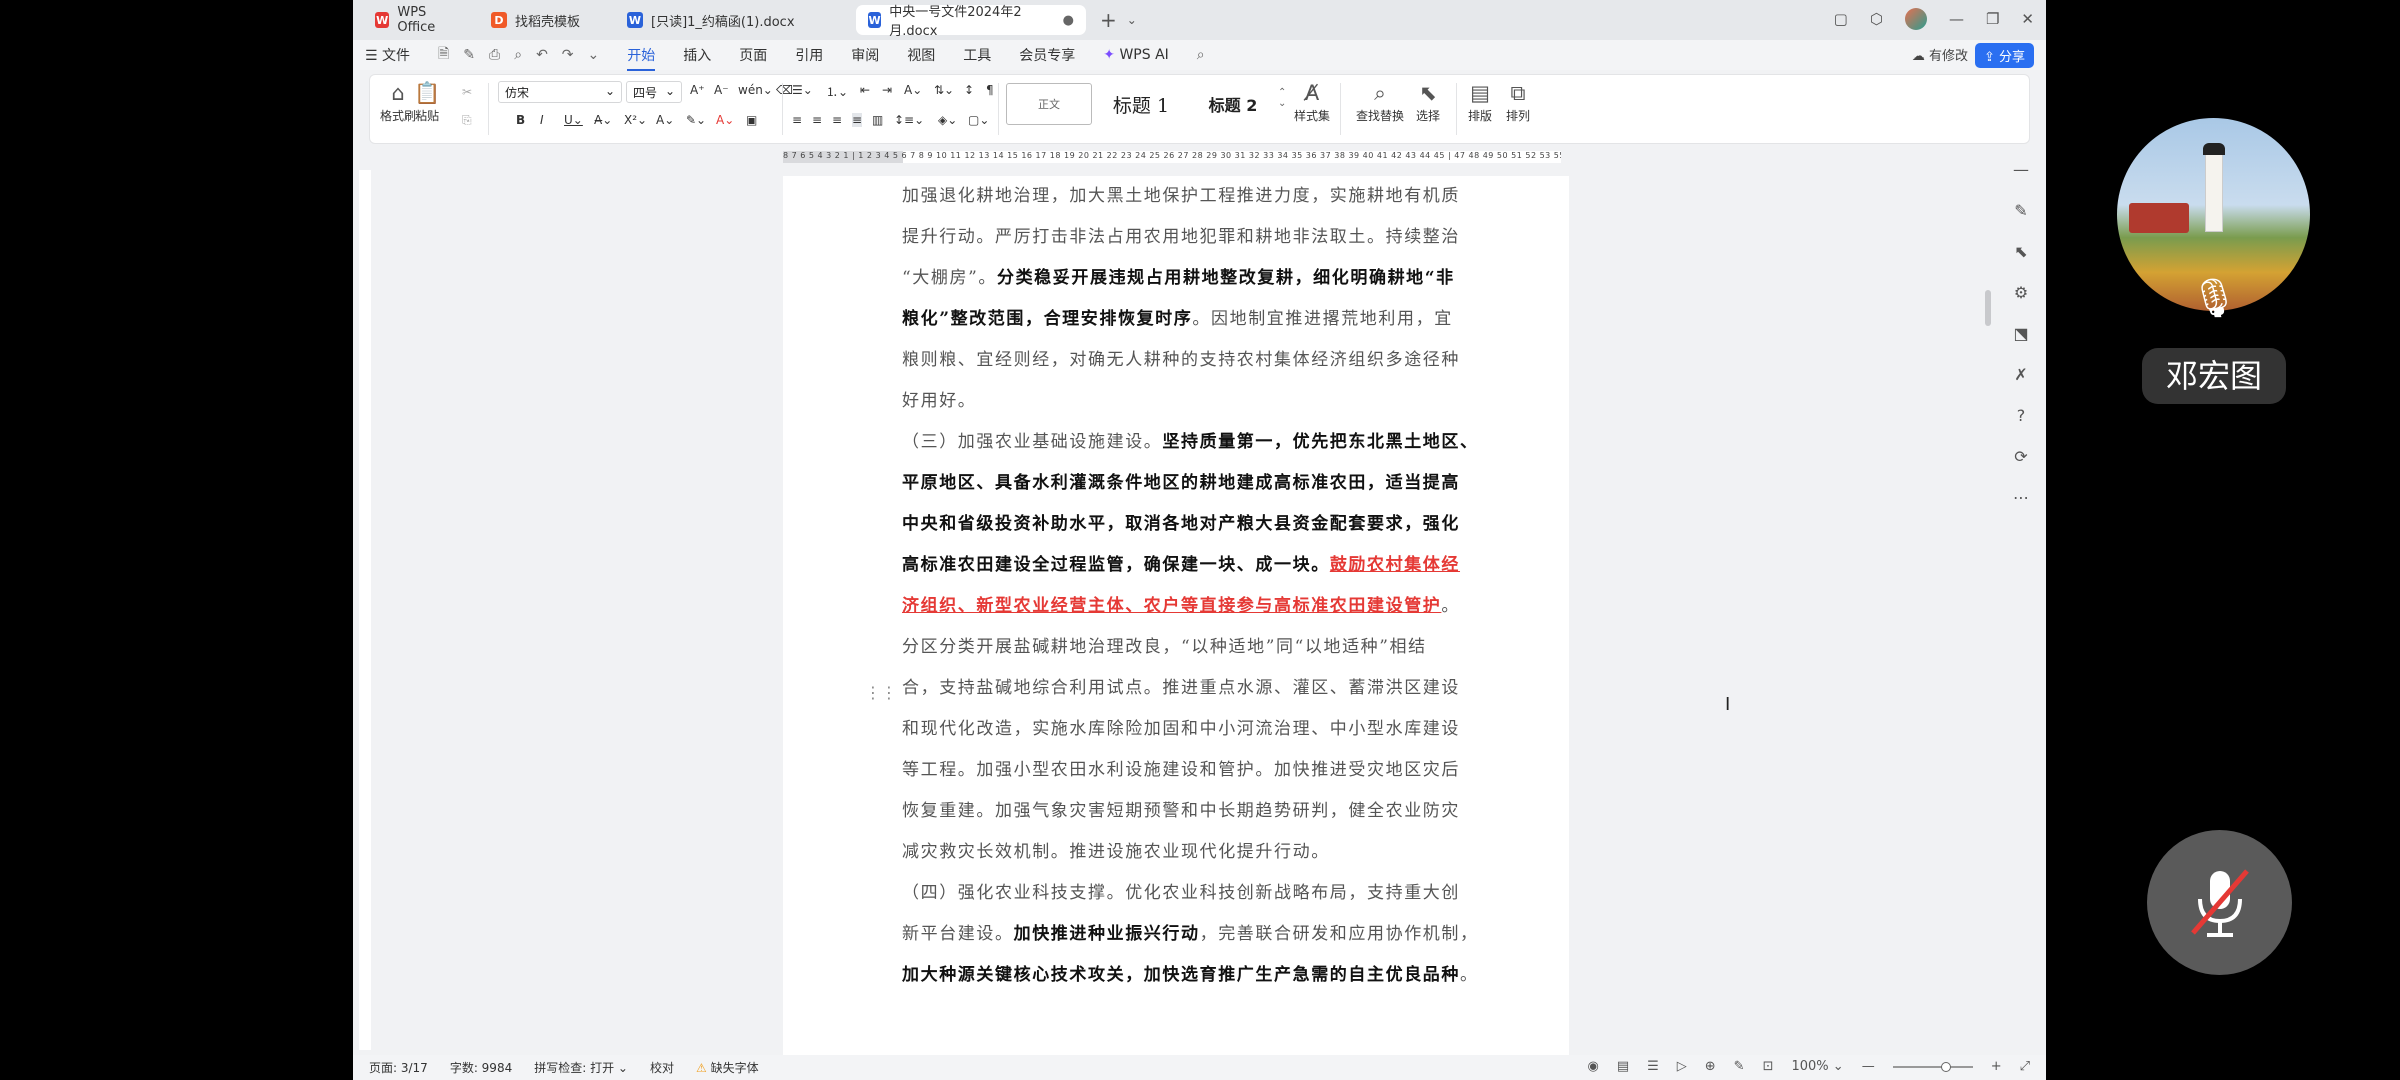 The height and width of the screenshot is (1080, 2400). I want to click on tab-wps-office: W WPS Office, so click(418, 20).